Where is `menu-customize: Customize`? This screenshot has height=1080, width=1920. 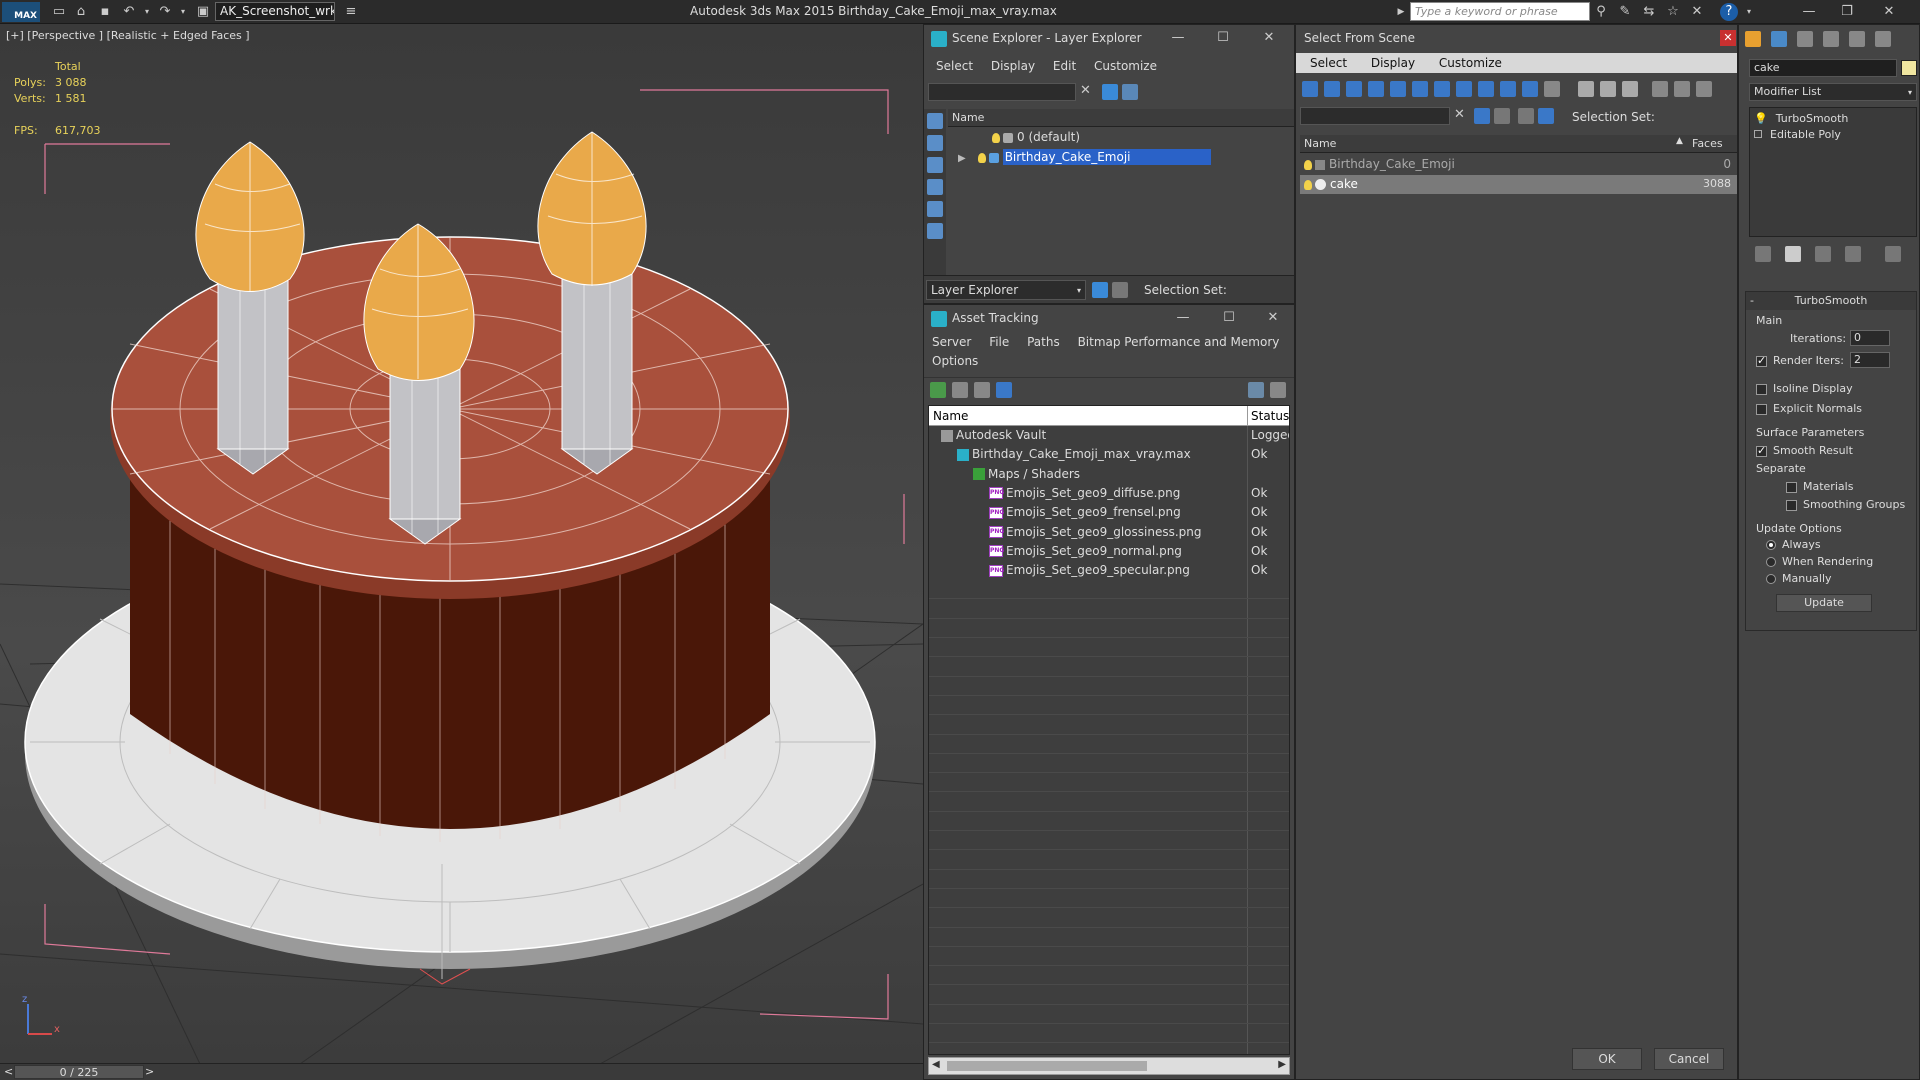 menu-customize: Customize is located at coordinates (1470, 63).